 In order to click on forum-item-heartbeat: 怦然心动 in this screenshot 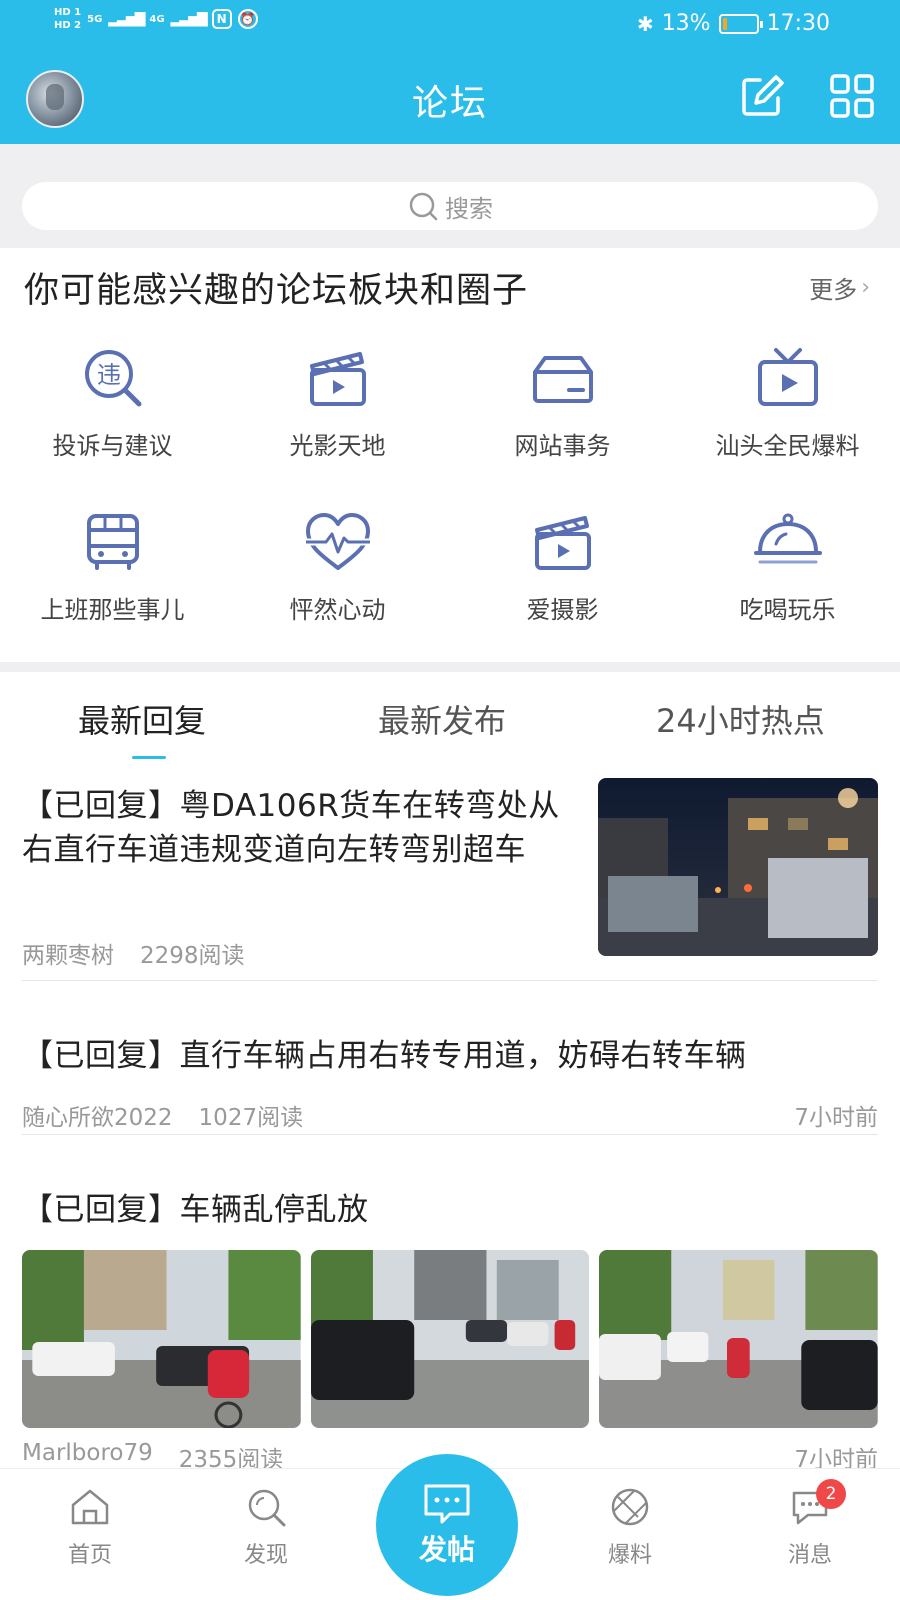, I will do `click(337, 576)`.